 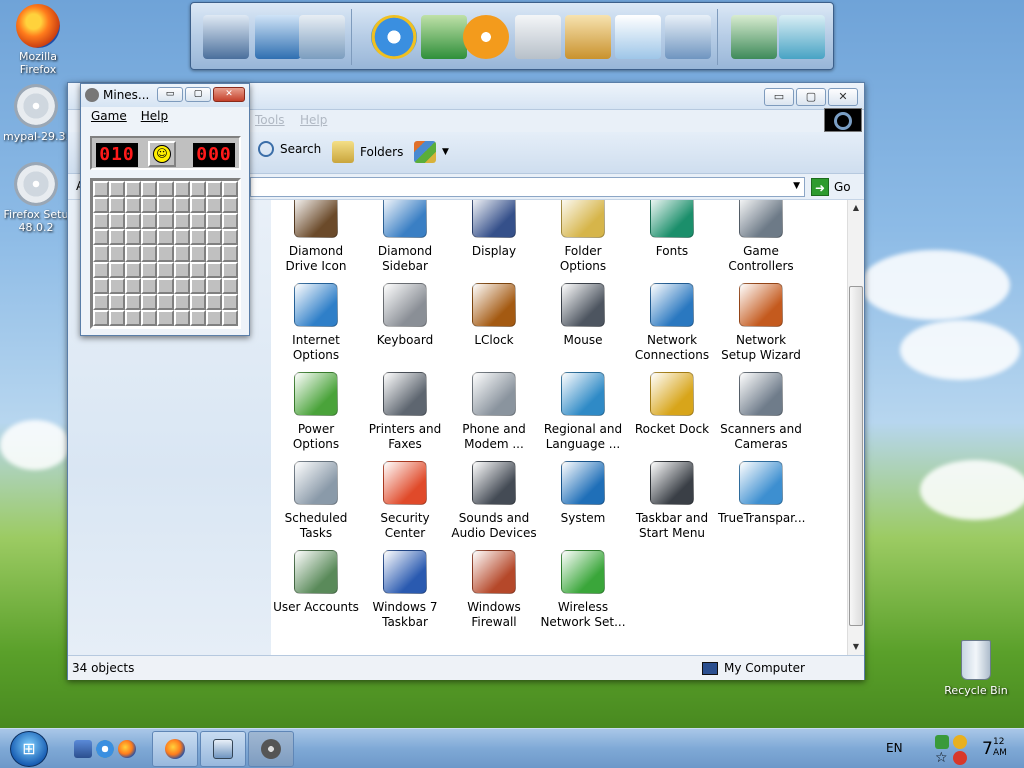 I want to click on search-button: Search, so click(x=289, y=149).